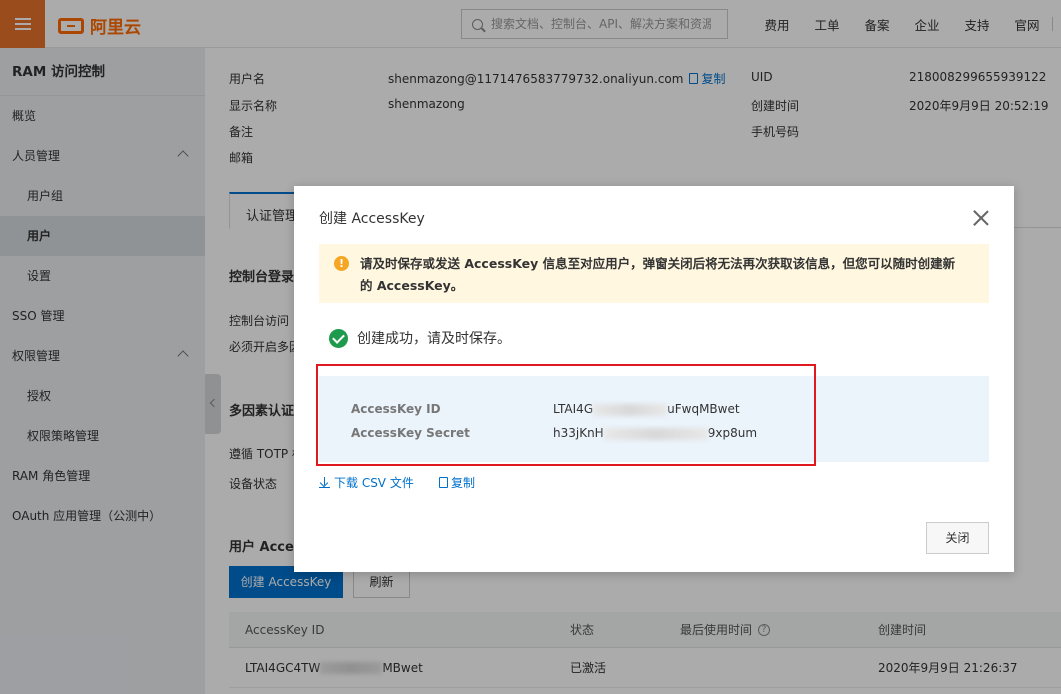 The height and width of the screenshot is (694, 1061). Describe the element at coordinates (434, 339) in the screenshot. I see `success-text: 创建成功，请及时保存。` at that location.